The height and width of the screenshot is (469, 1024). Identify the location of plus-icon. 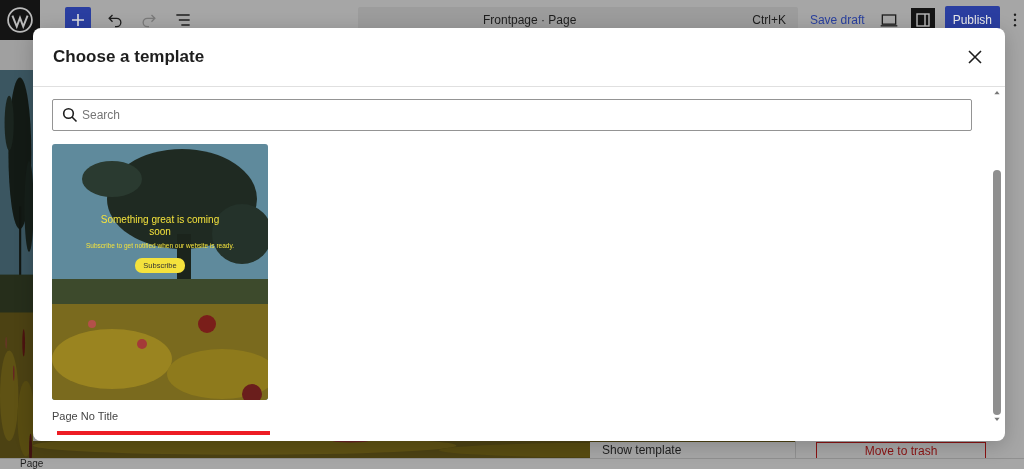
(78, 20).